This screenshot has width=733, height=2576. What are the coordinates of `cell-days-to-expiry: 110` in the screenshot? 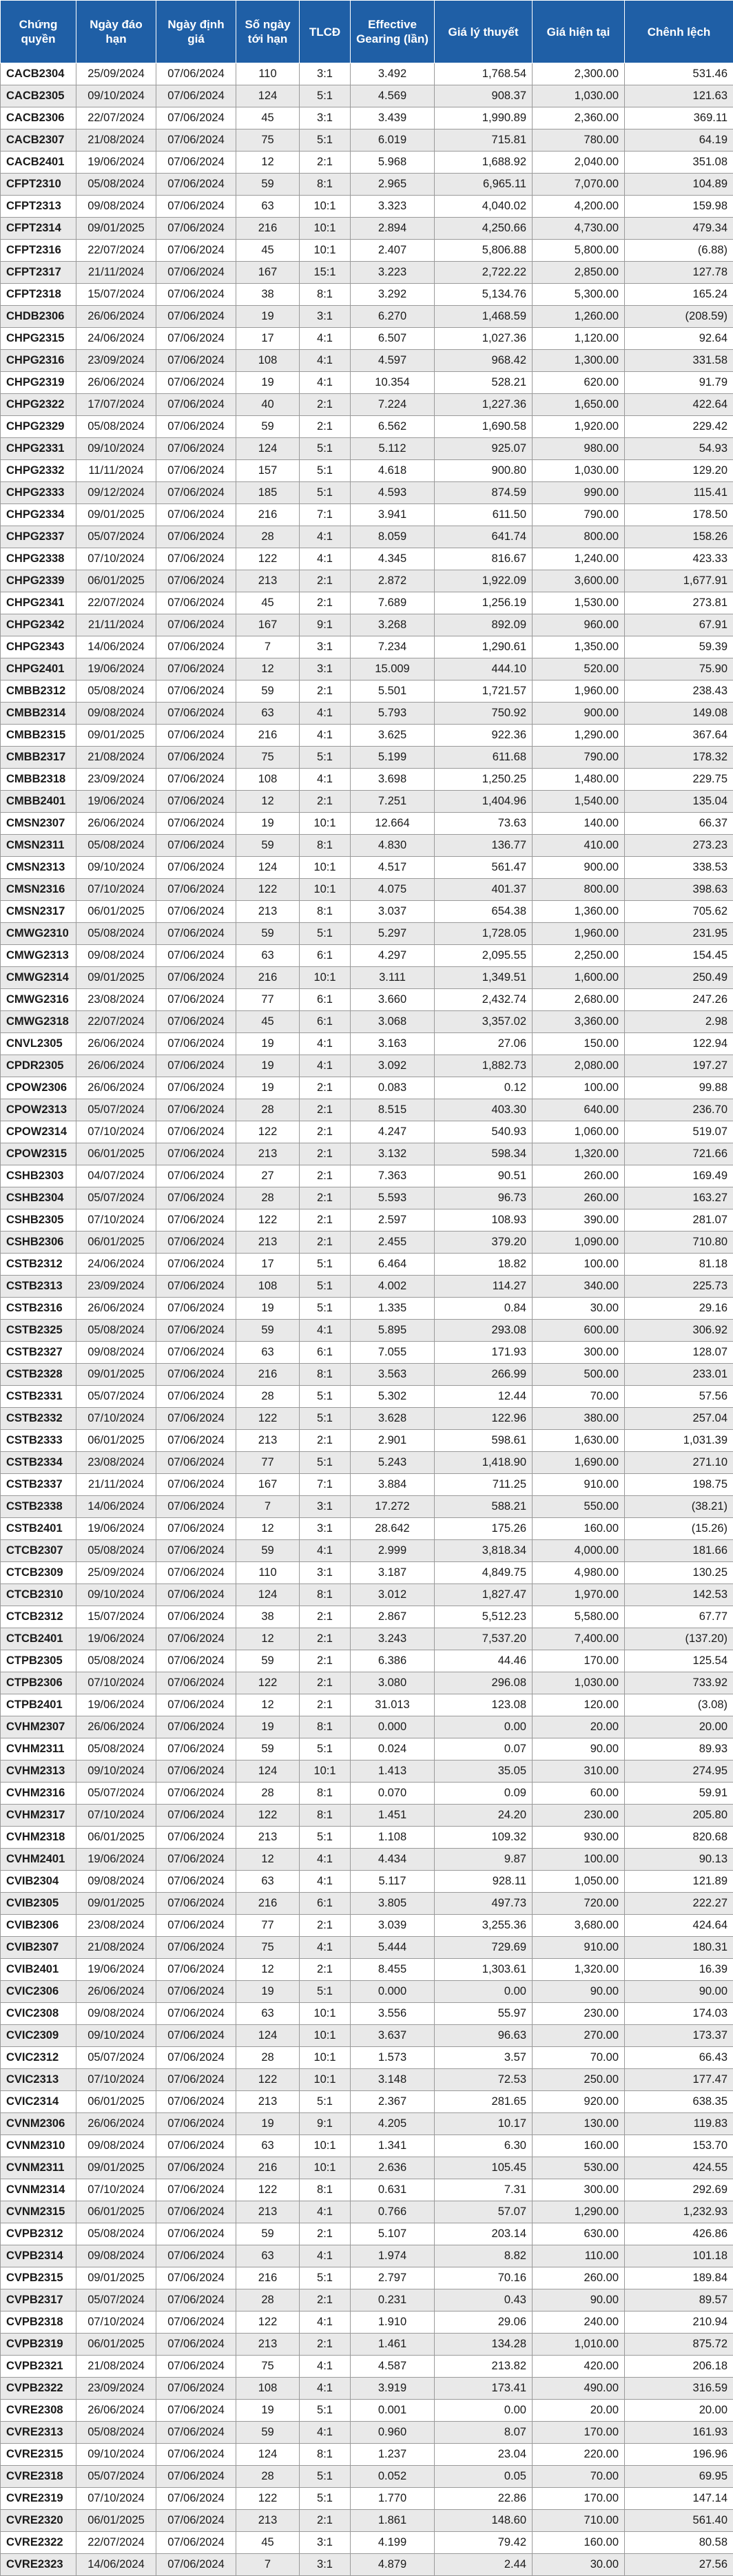 It's located at (268, 1573).